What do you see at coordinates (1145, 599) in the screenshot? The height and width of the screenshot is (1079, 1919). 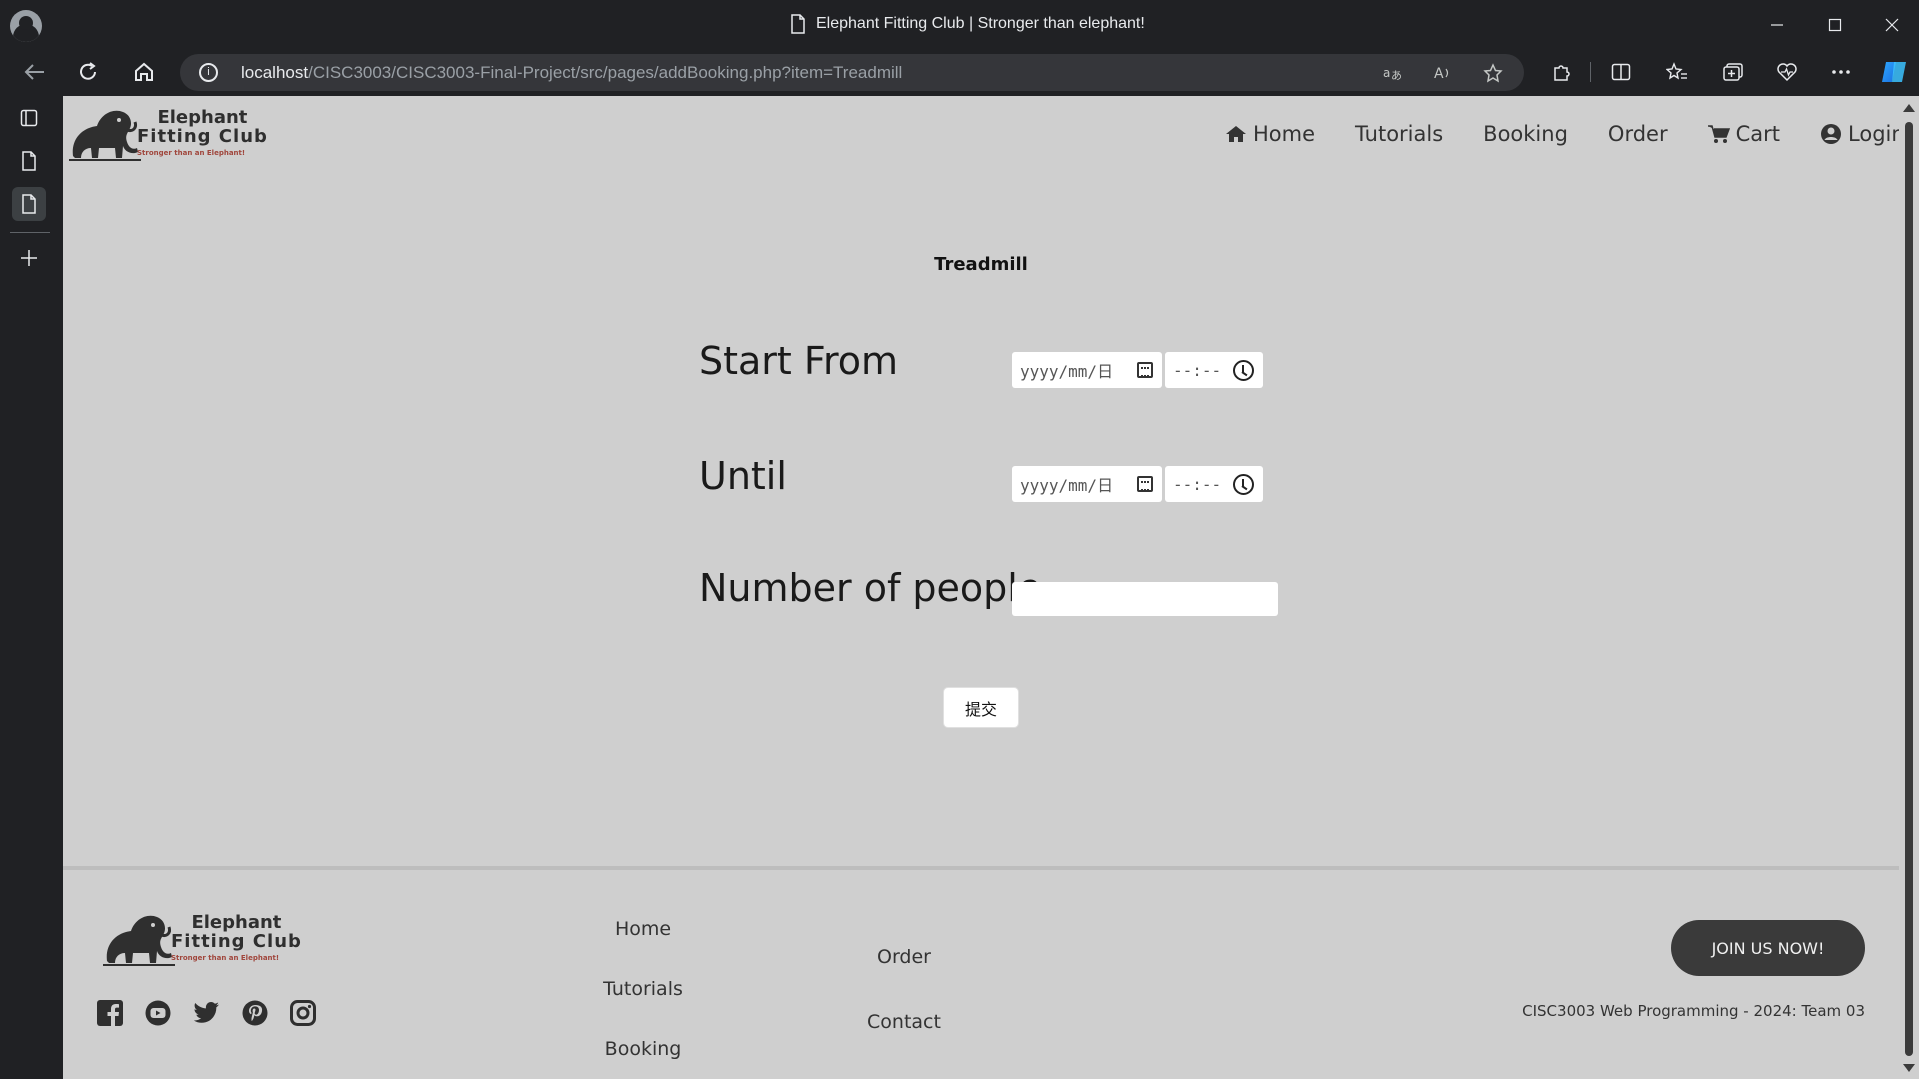 I see `number-of-people-input` at bounding box center [1145, 599].